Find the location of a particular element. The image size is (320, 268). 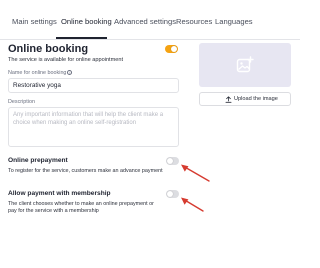

annotation-arrow-prepayment is located at coordinates (195, 173).